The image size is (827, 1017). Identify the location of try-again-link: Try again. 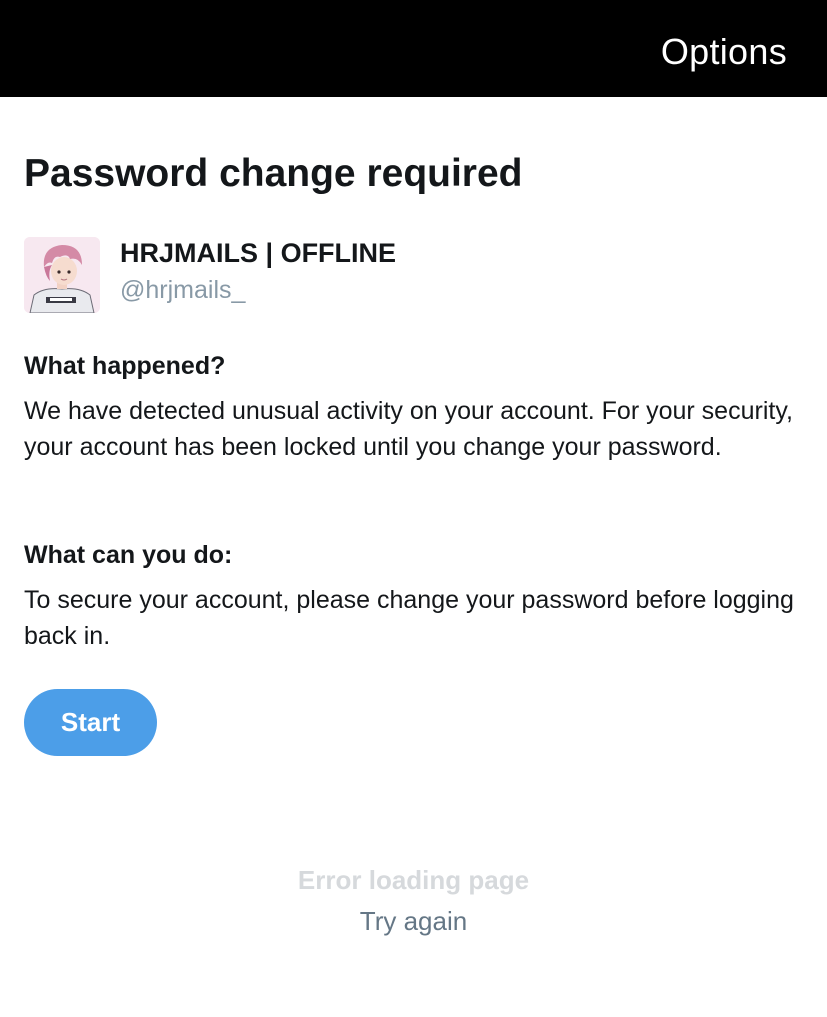
(413, 921).